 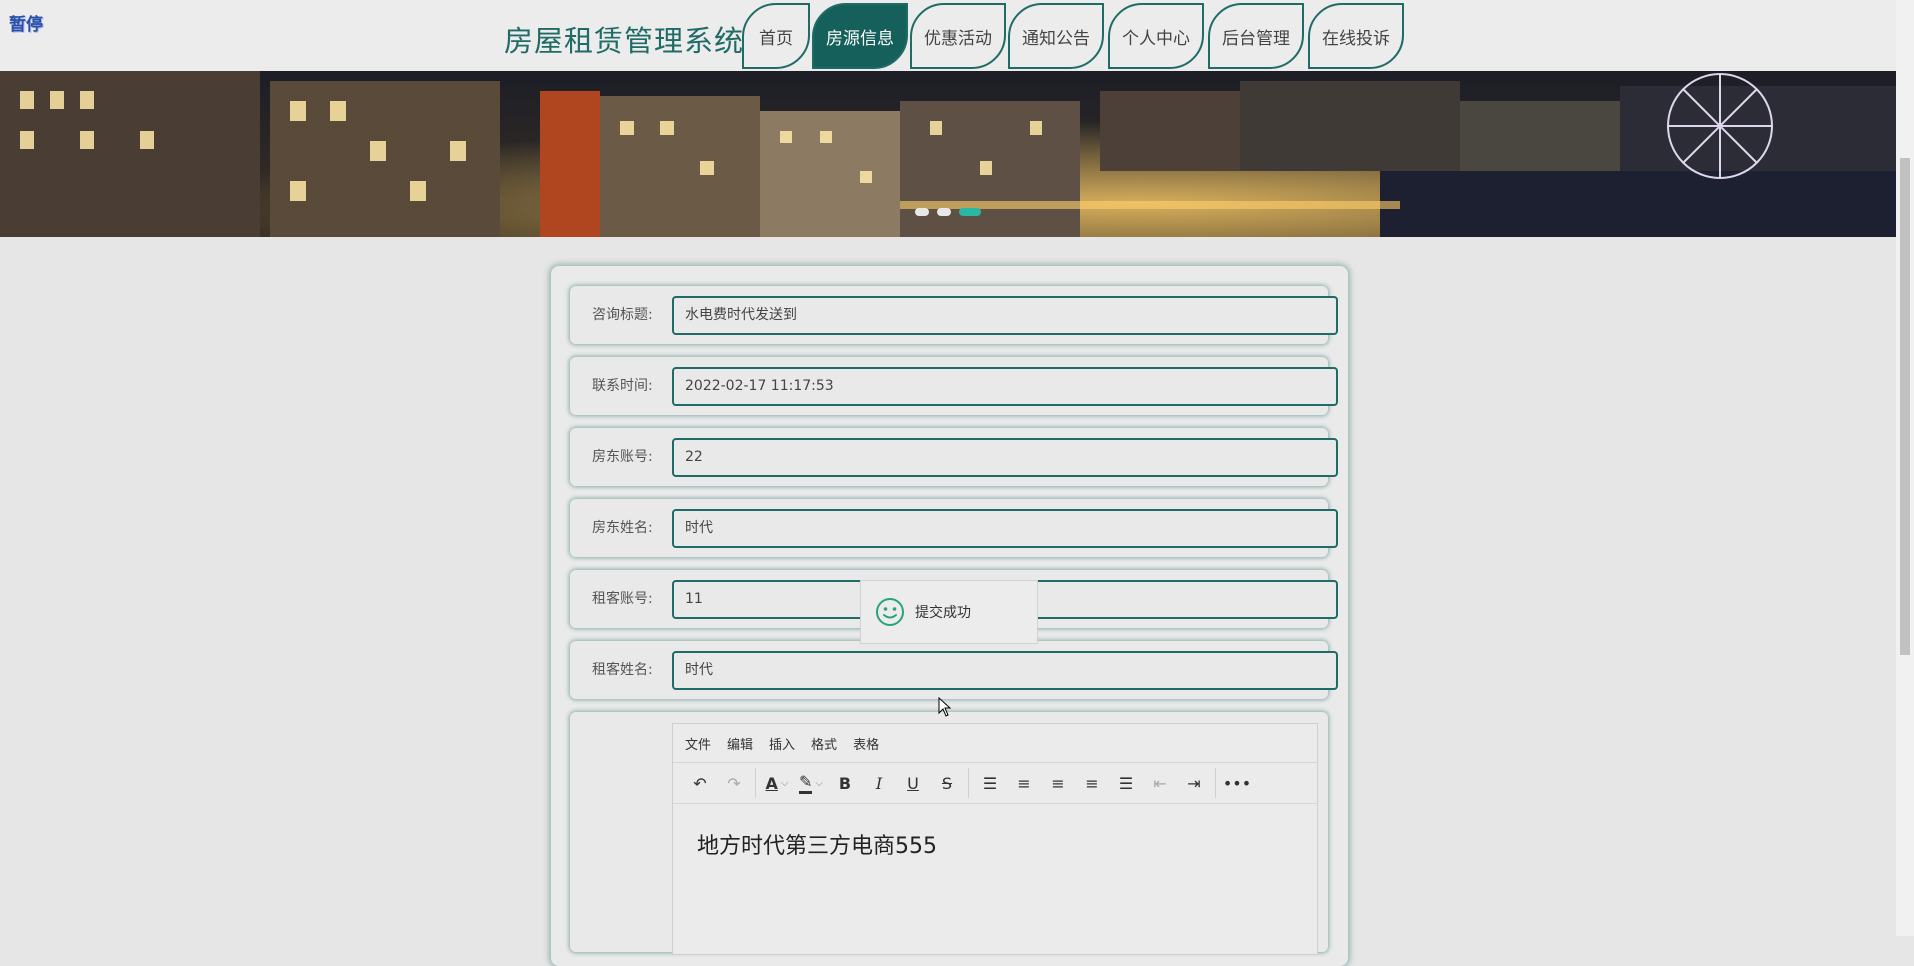 I want to click on nav-profile: 个人中心, so click(x=1156, y=36).